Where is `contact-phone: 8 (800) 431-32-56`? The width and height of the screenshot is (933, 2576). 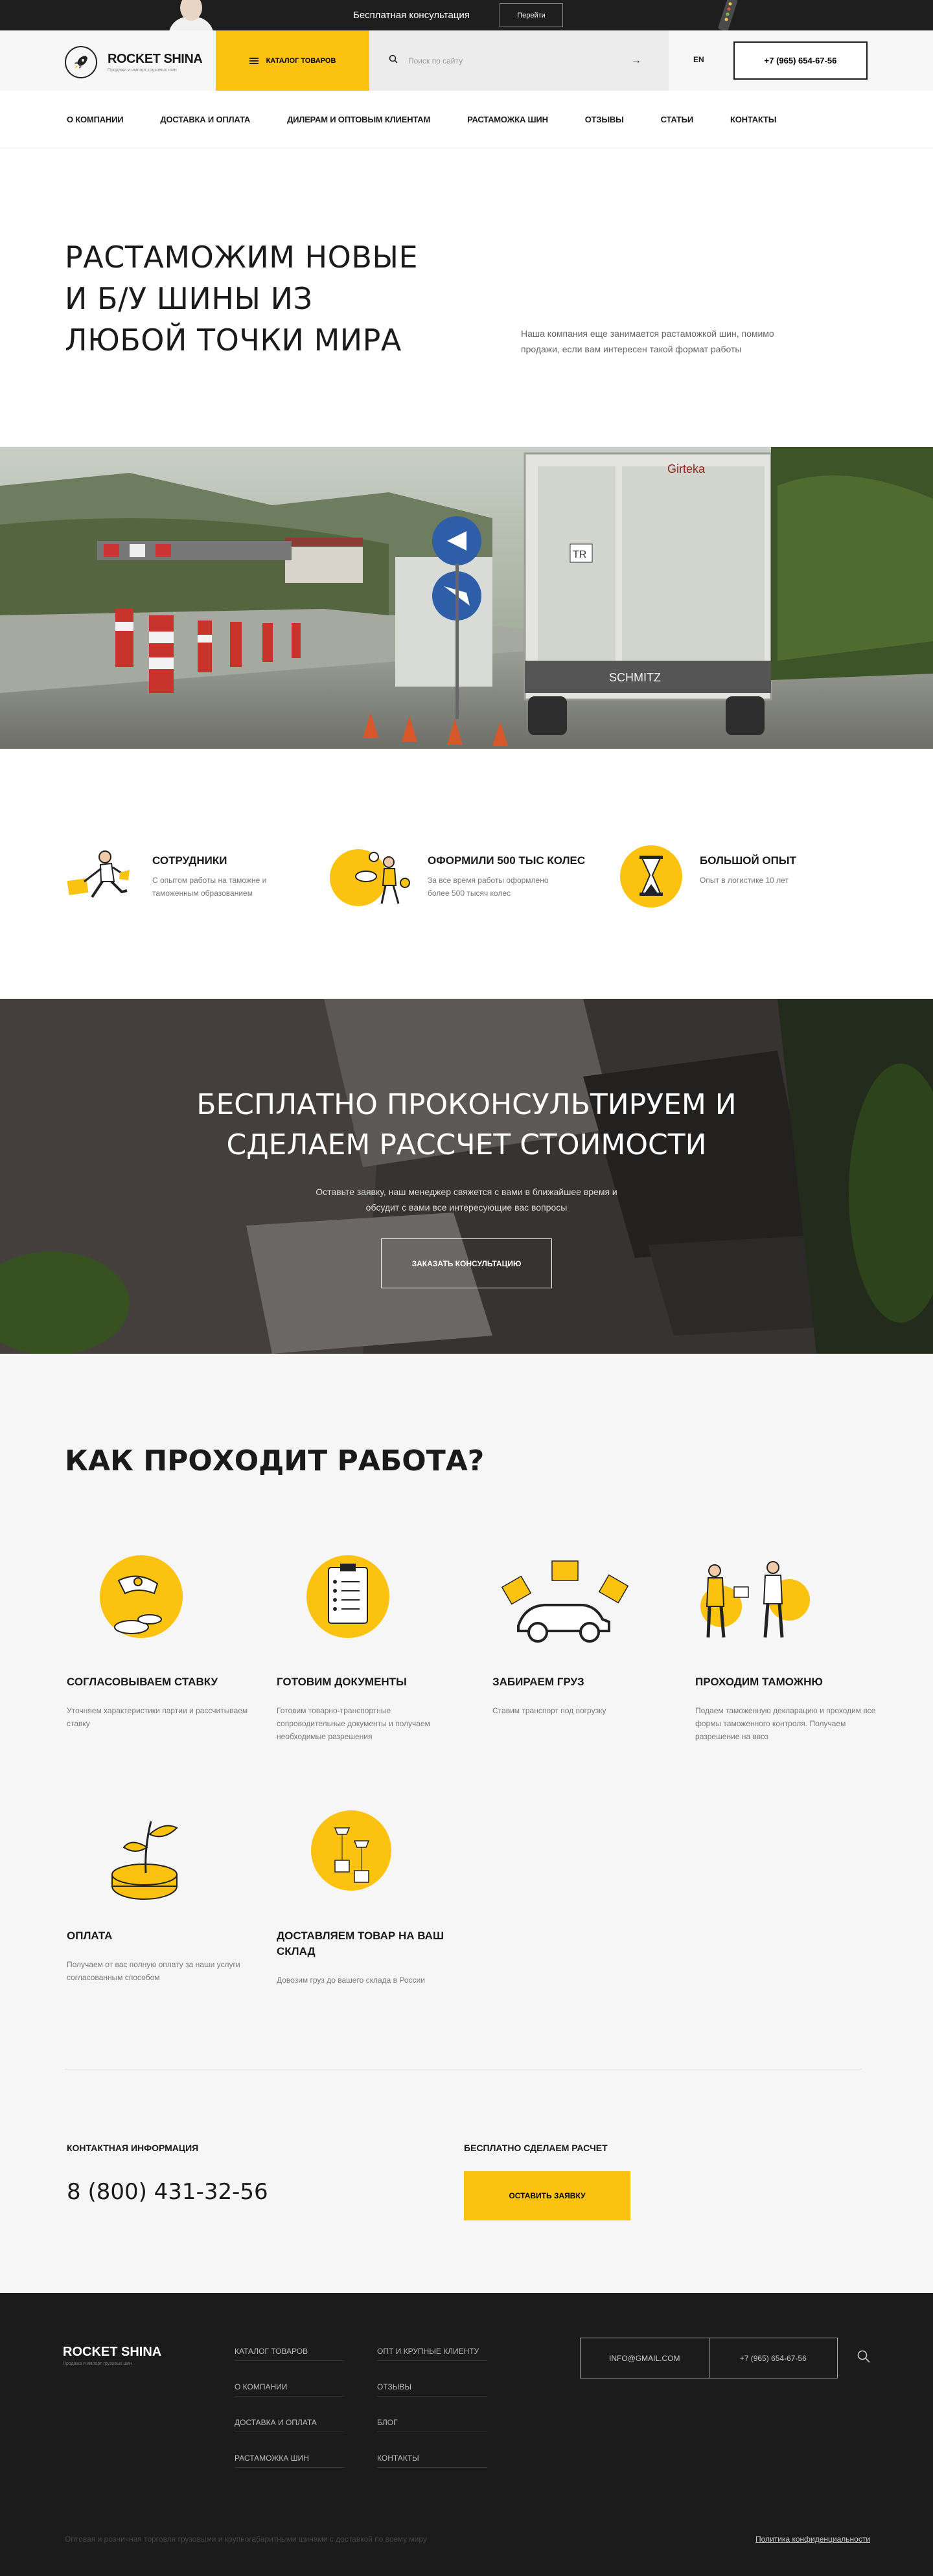
contact-phone: 8 (800) 431-32-56 is located at coordinates (167, 2192).